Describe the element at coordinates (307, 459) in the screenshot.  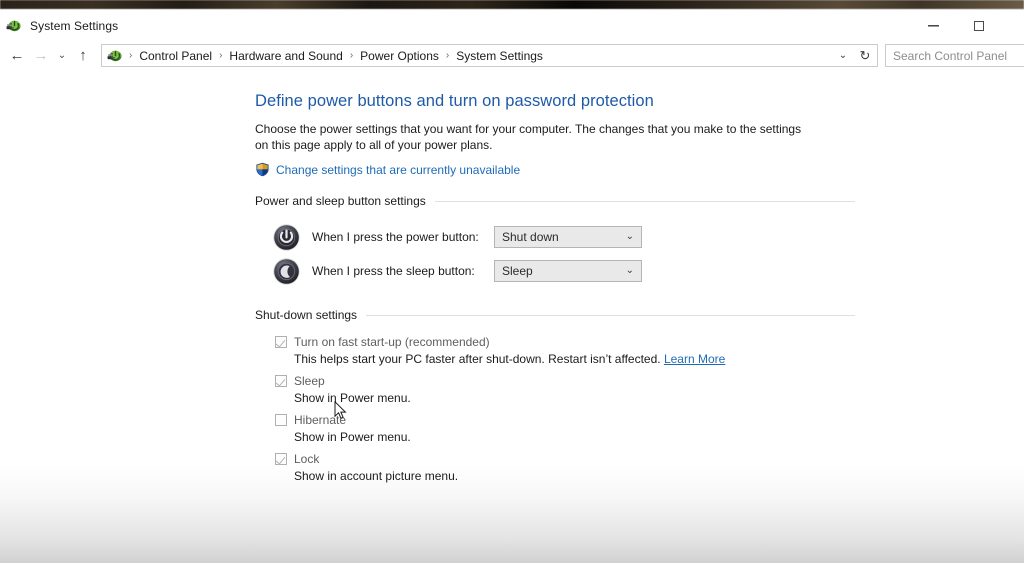
I see `lock-option-label: Lock` at that location.